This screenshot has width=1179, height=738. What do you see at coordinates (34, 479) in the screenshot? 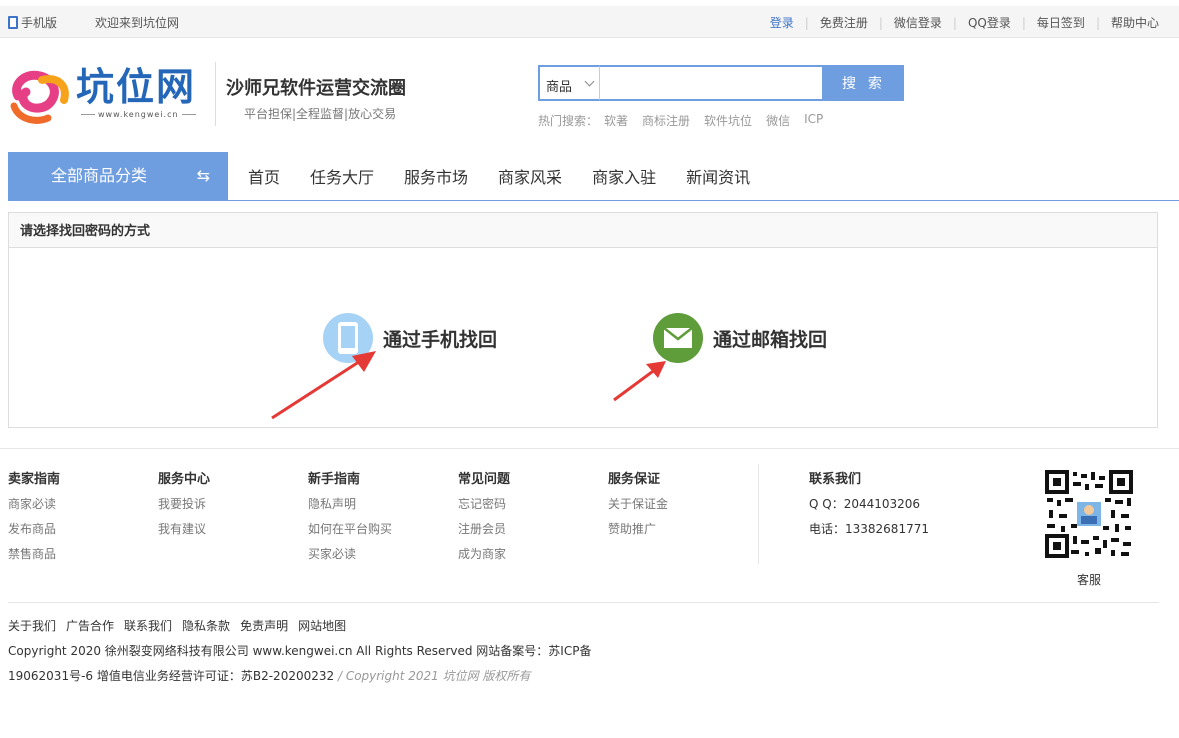
I see `footer-column-title: 卖家指南` at bounding box center [34, 479].